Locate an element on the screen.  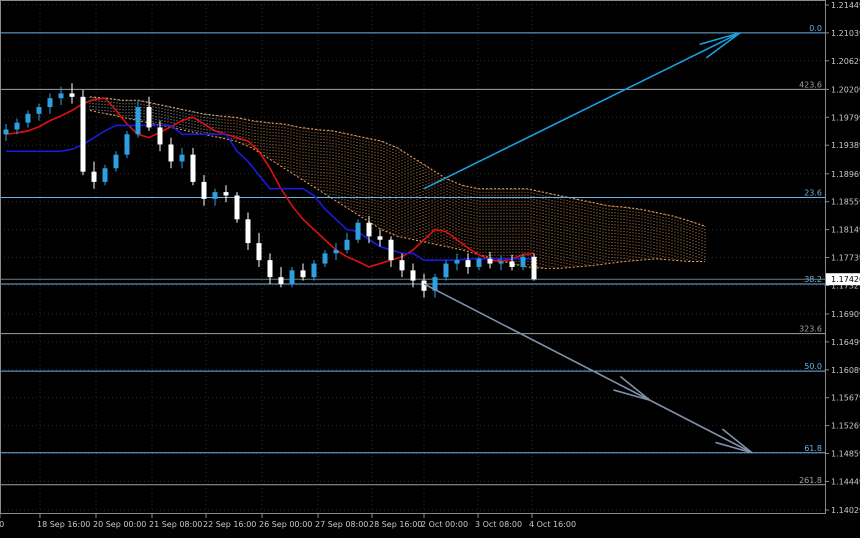
price-axis-label: 1.15269 is located at coordinates (845, 426).